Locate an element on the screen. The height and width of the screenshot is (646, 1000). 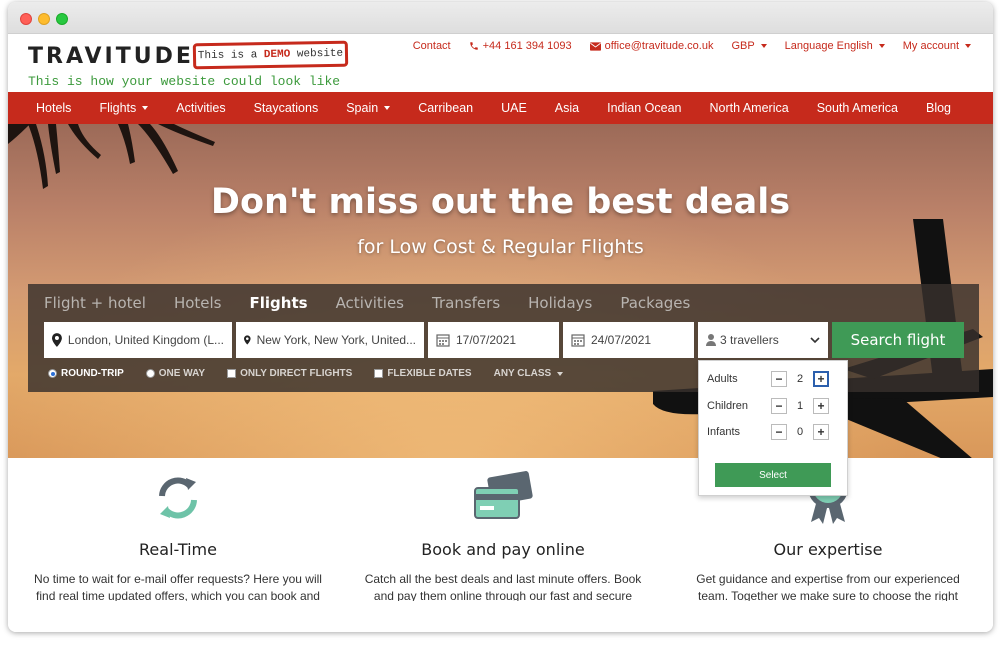
travellers-dropdown: 3 travellers is located at coordinates (763, 340).